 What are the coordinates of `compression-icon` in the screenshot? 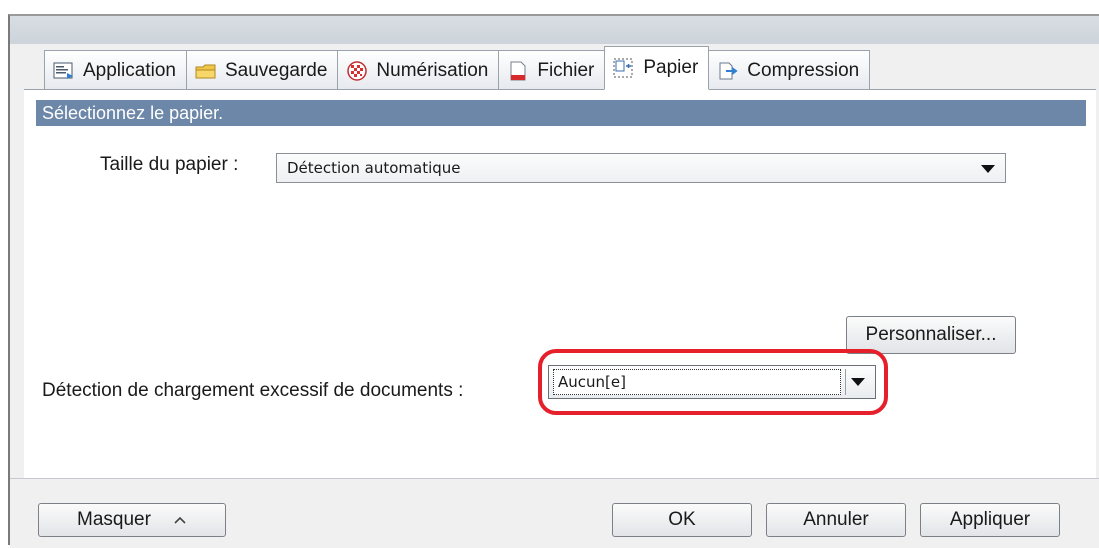 It's located at (728, 71).